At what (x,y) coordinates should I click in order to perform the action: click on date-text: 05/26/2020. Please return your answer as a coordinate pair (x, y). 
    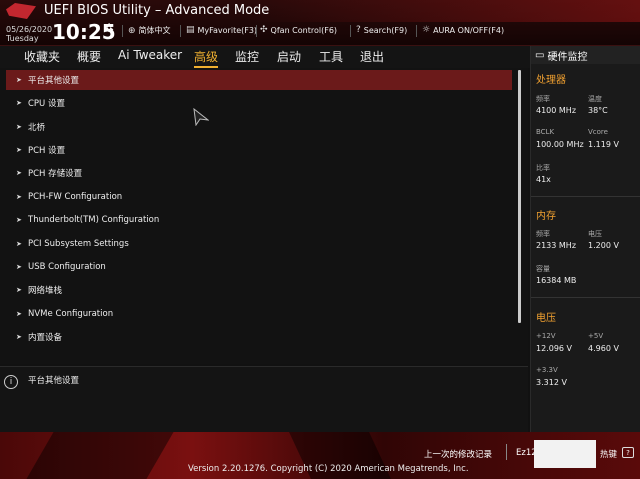
    Looking at the image, I should click on (29, 29).